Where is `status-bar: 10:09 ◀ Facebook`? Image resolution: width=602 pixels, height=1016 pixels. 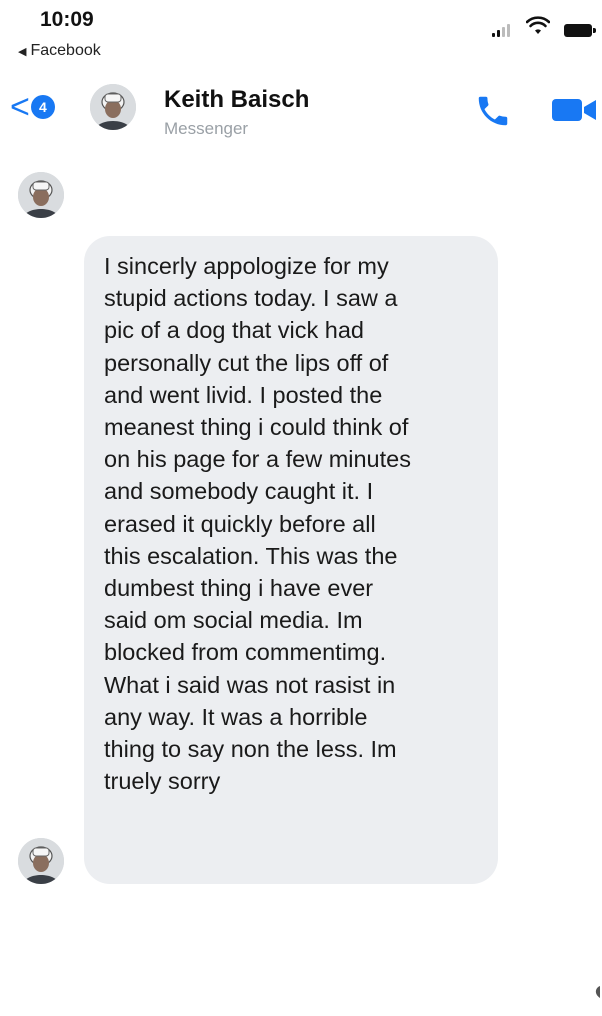
status-bar: 10:09 ◀ Facebook is located at coordinates (301, 35).